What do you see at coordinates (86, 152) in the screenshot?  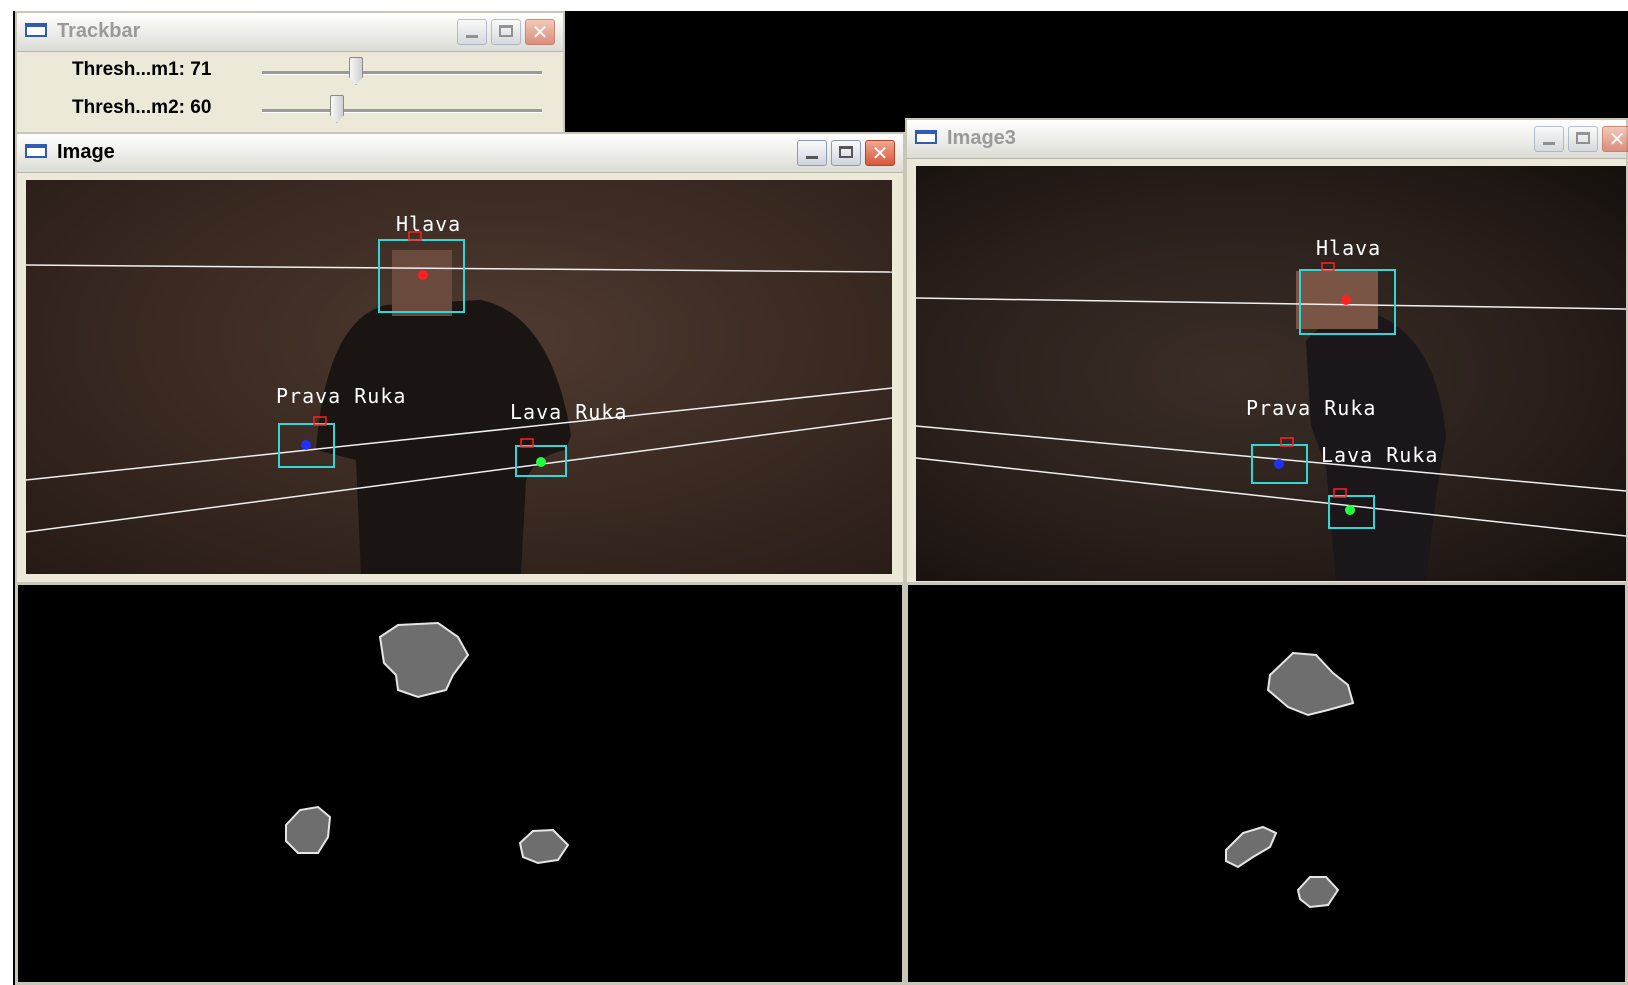 I see `window-title: Image` at bounding box center [86, 152].